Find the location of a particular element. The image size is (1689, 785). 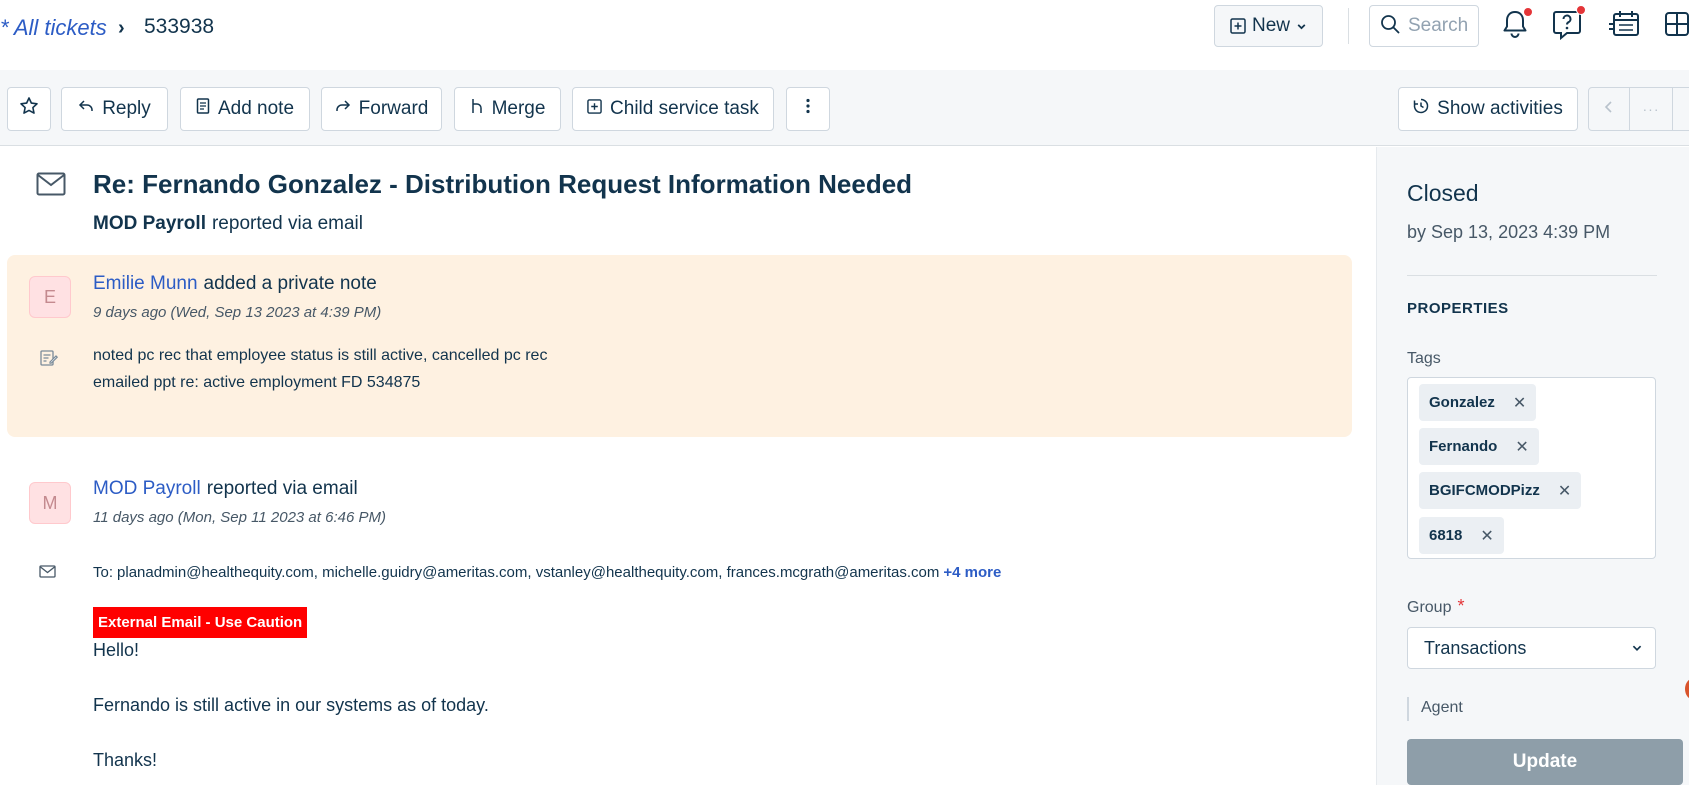

next-ticket-button is located at coordinates (1680, 109).